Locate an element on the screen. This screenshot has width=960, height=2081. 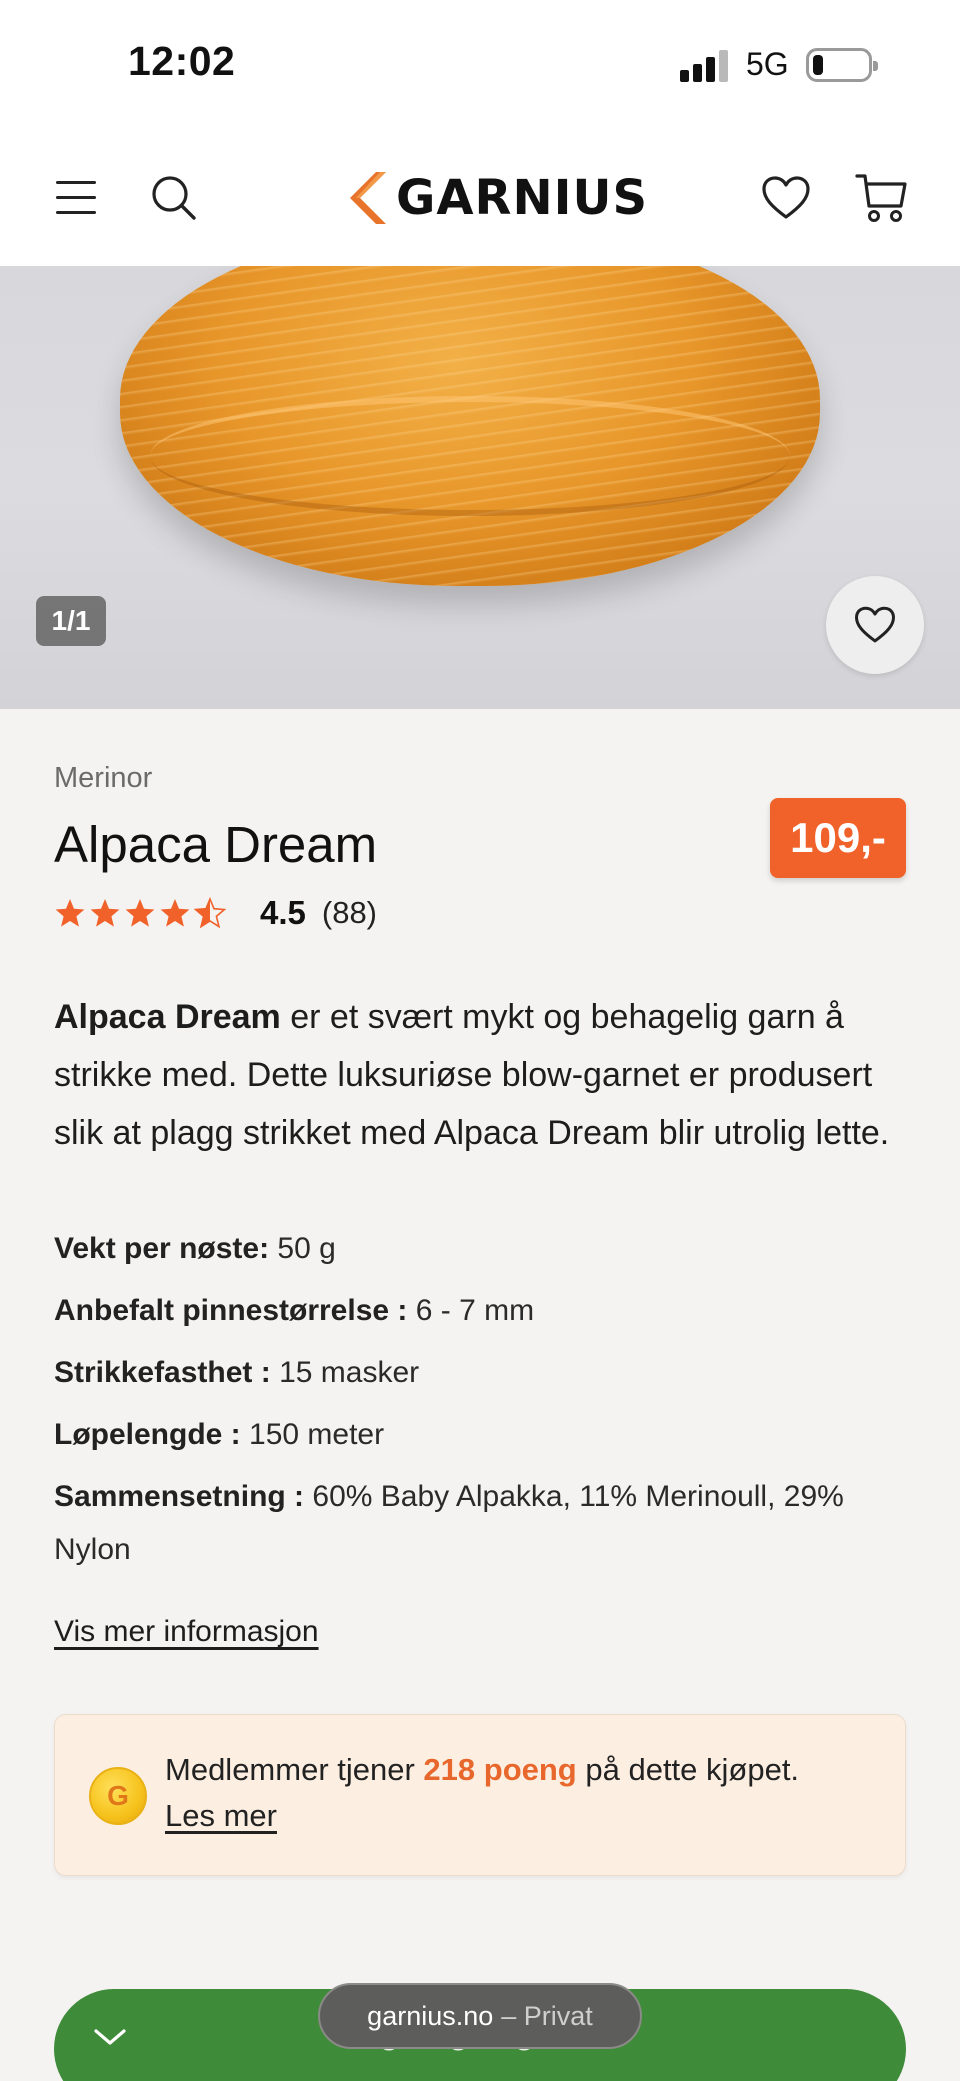
cart-icon is located at coordinates (881, 198).